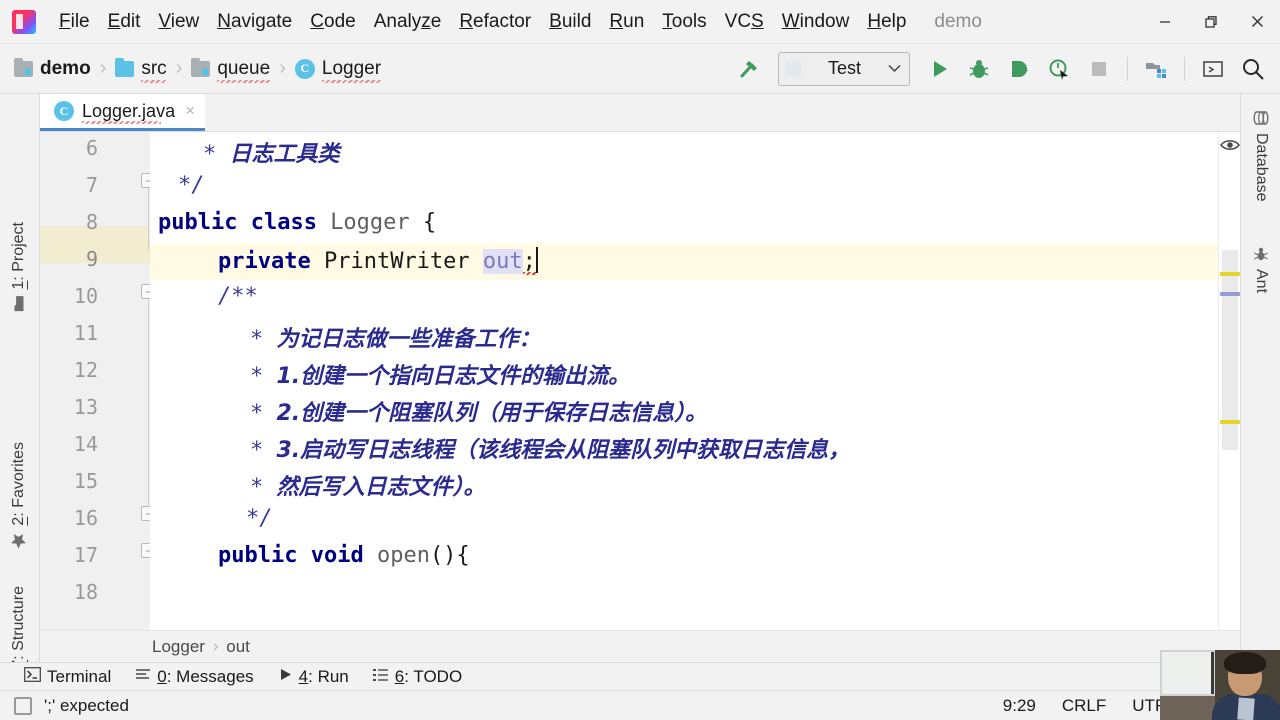 This screenshot has width=1280, height=720. I want to click on sidebar-item-favorites: 2: Favorites, so click(19, 496).